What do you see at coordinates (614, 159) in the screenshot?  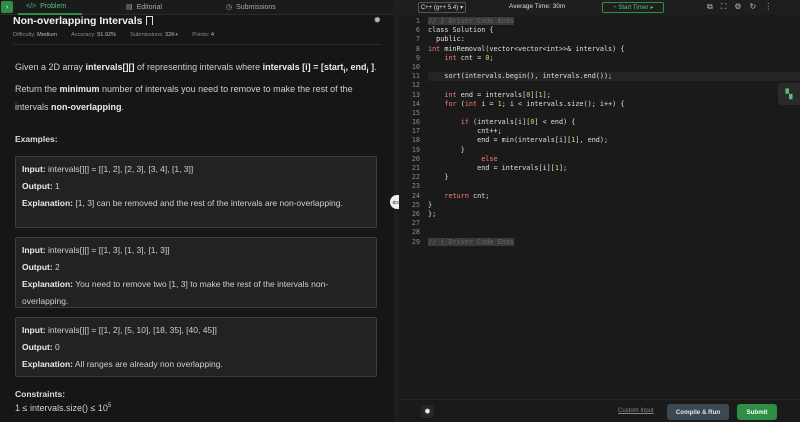 I see `code-line: else` at bounding box center [614, 159].